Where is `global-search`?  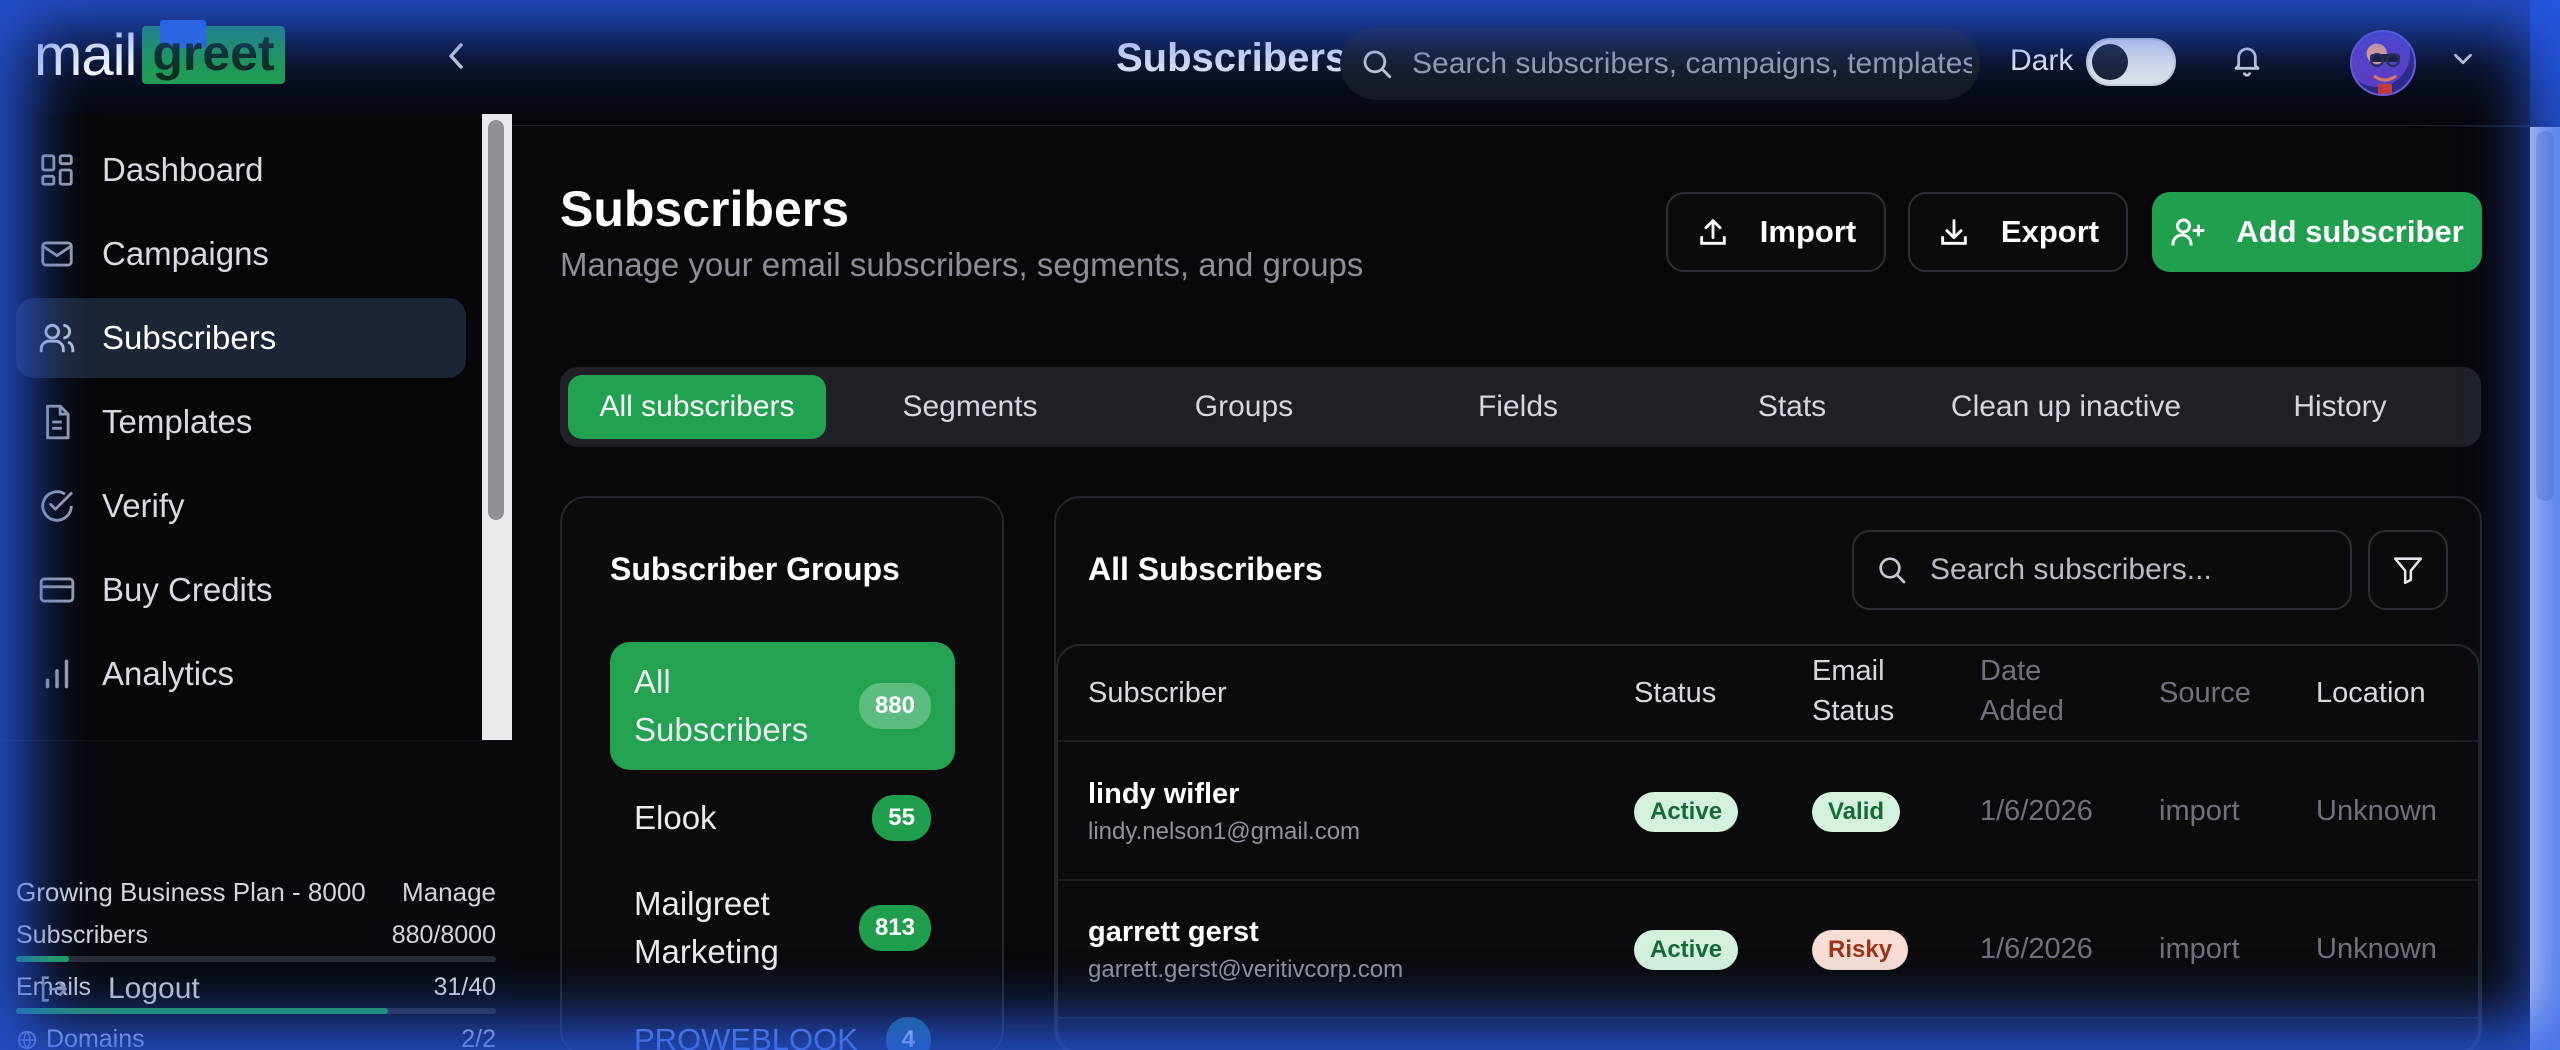
global-search is located at coordinates (1660, 64).